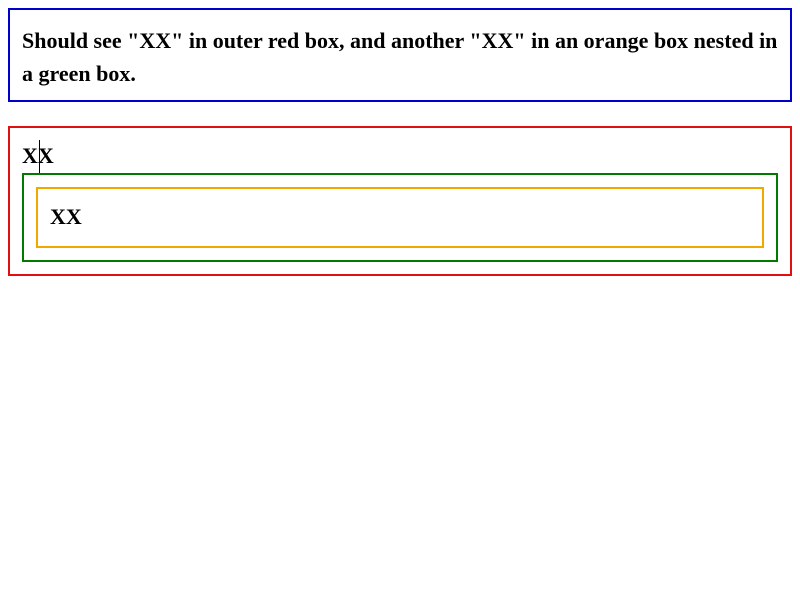 This screenshot has width=800, height=600. I want to click on green-box: XX, so click(400, 217).